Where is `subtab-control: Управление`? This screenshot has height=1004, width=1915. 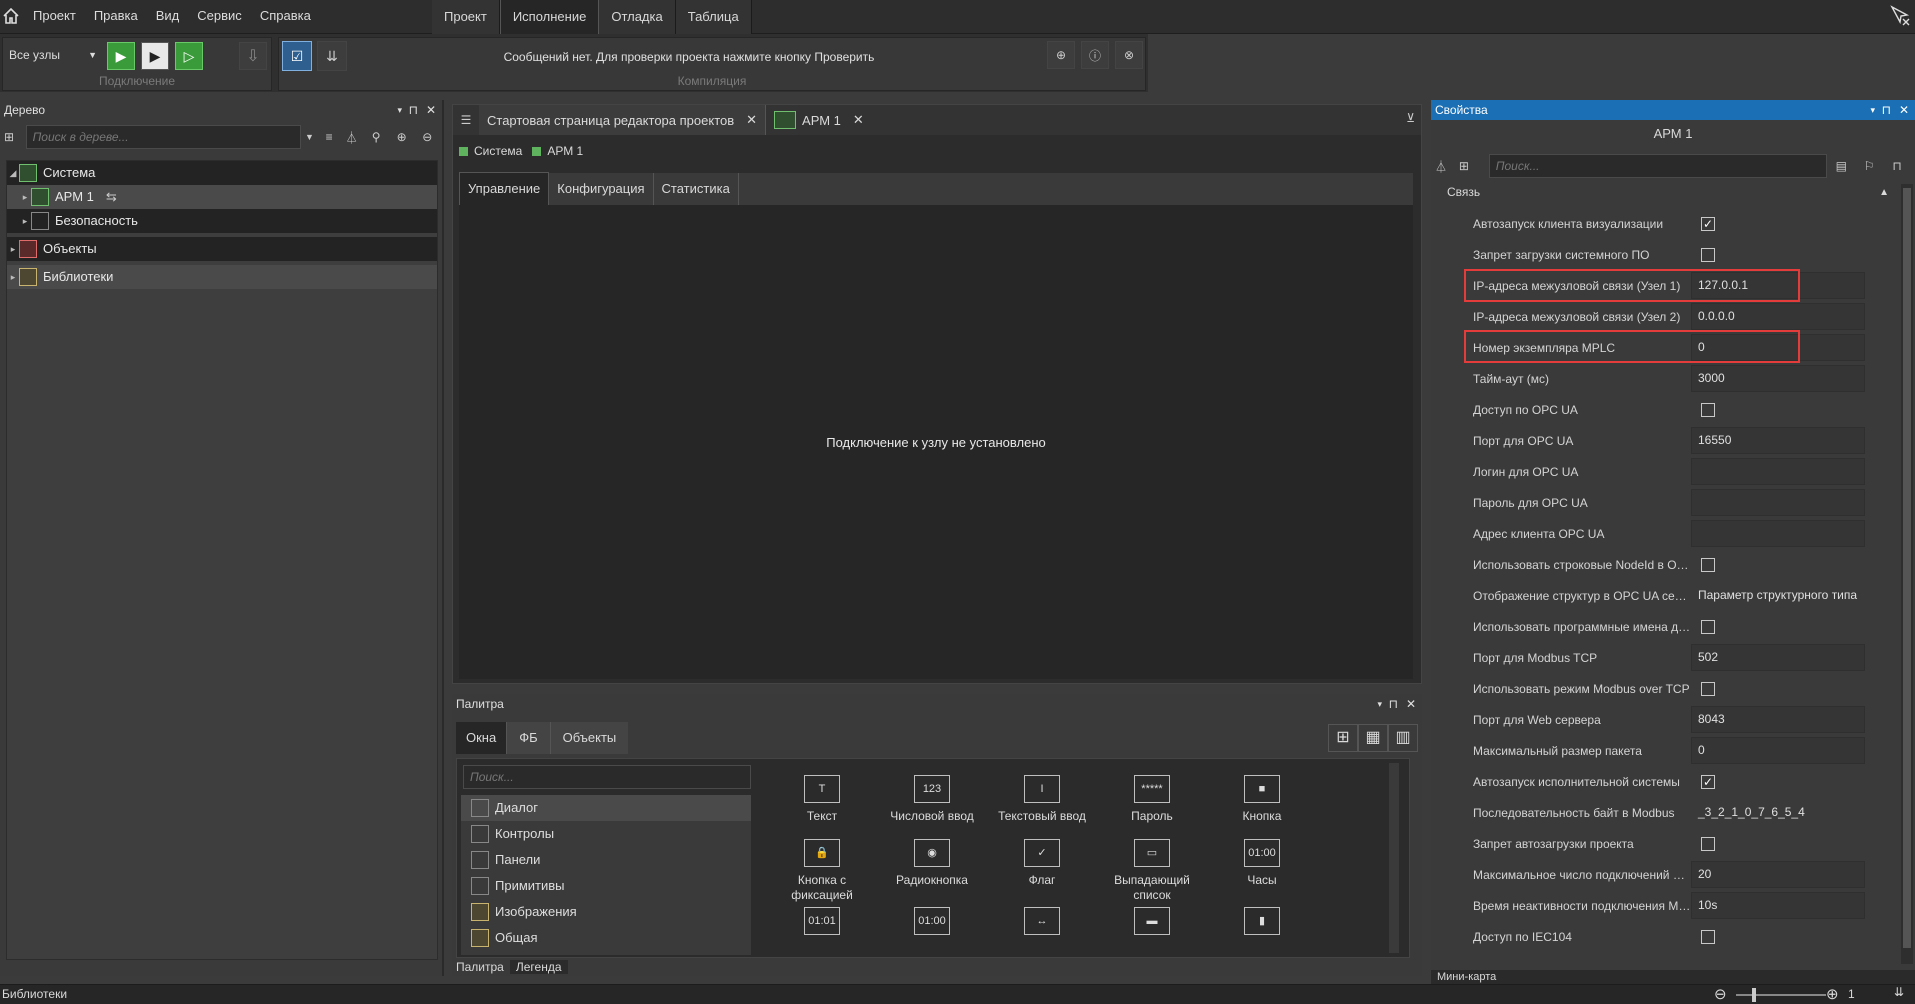
subtab-control: Управление is located at coordinates (504, 189).